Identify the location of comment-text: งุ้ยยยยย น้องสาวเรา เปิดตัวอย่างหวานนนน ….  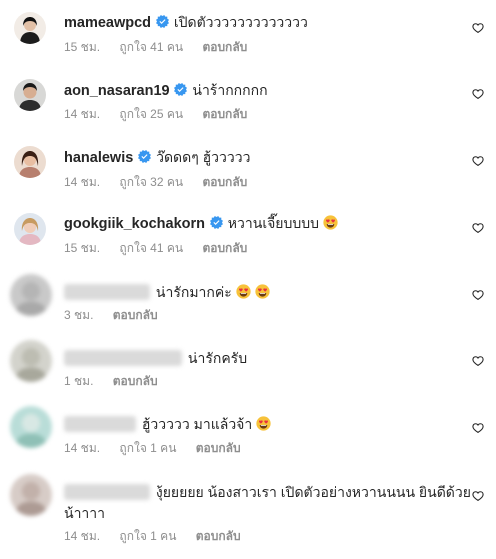
(313, 492).